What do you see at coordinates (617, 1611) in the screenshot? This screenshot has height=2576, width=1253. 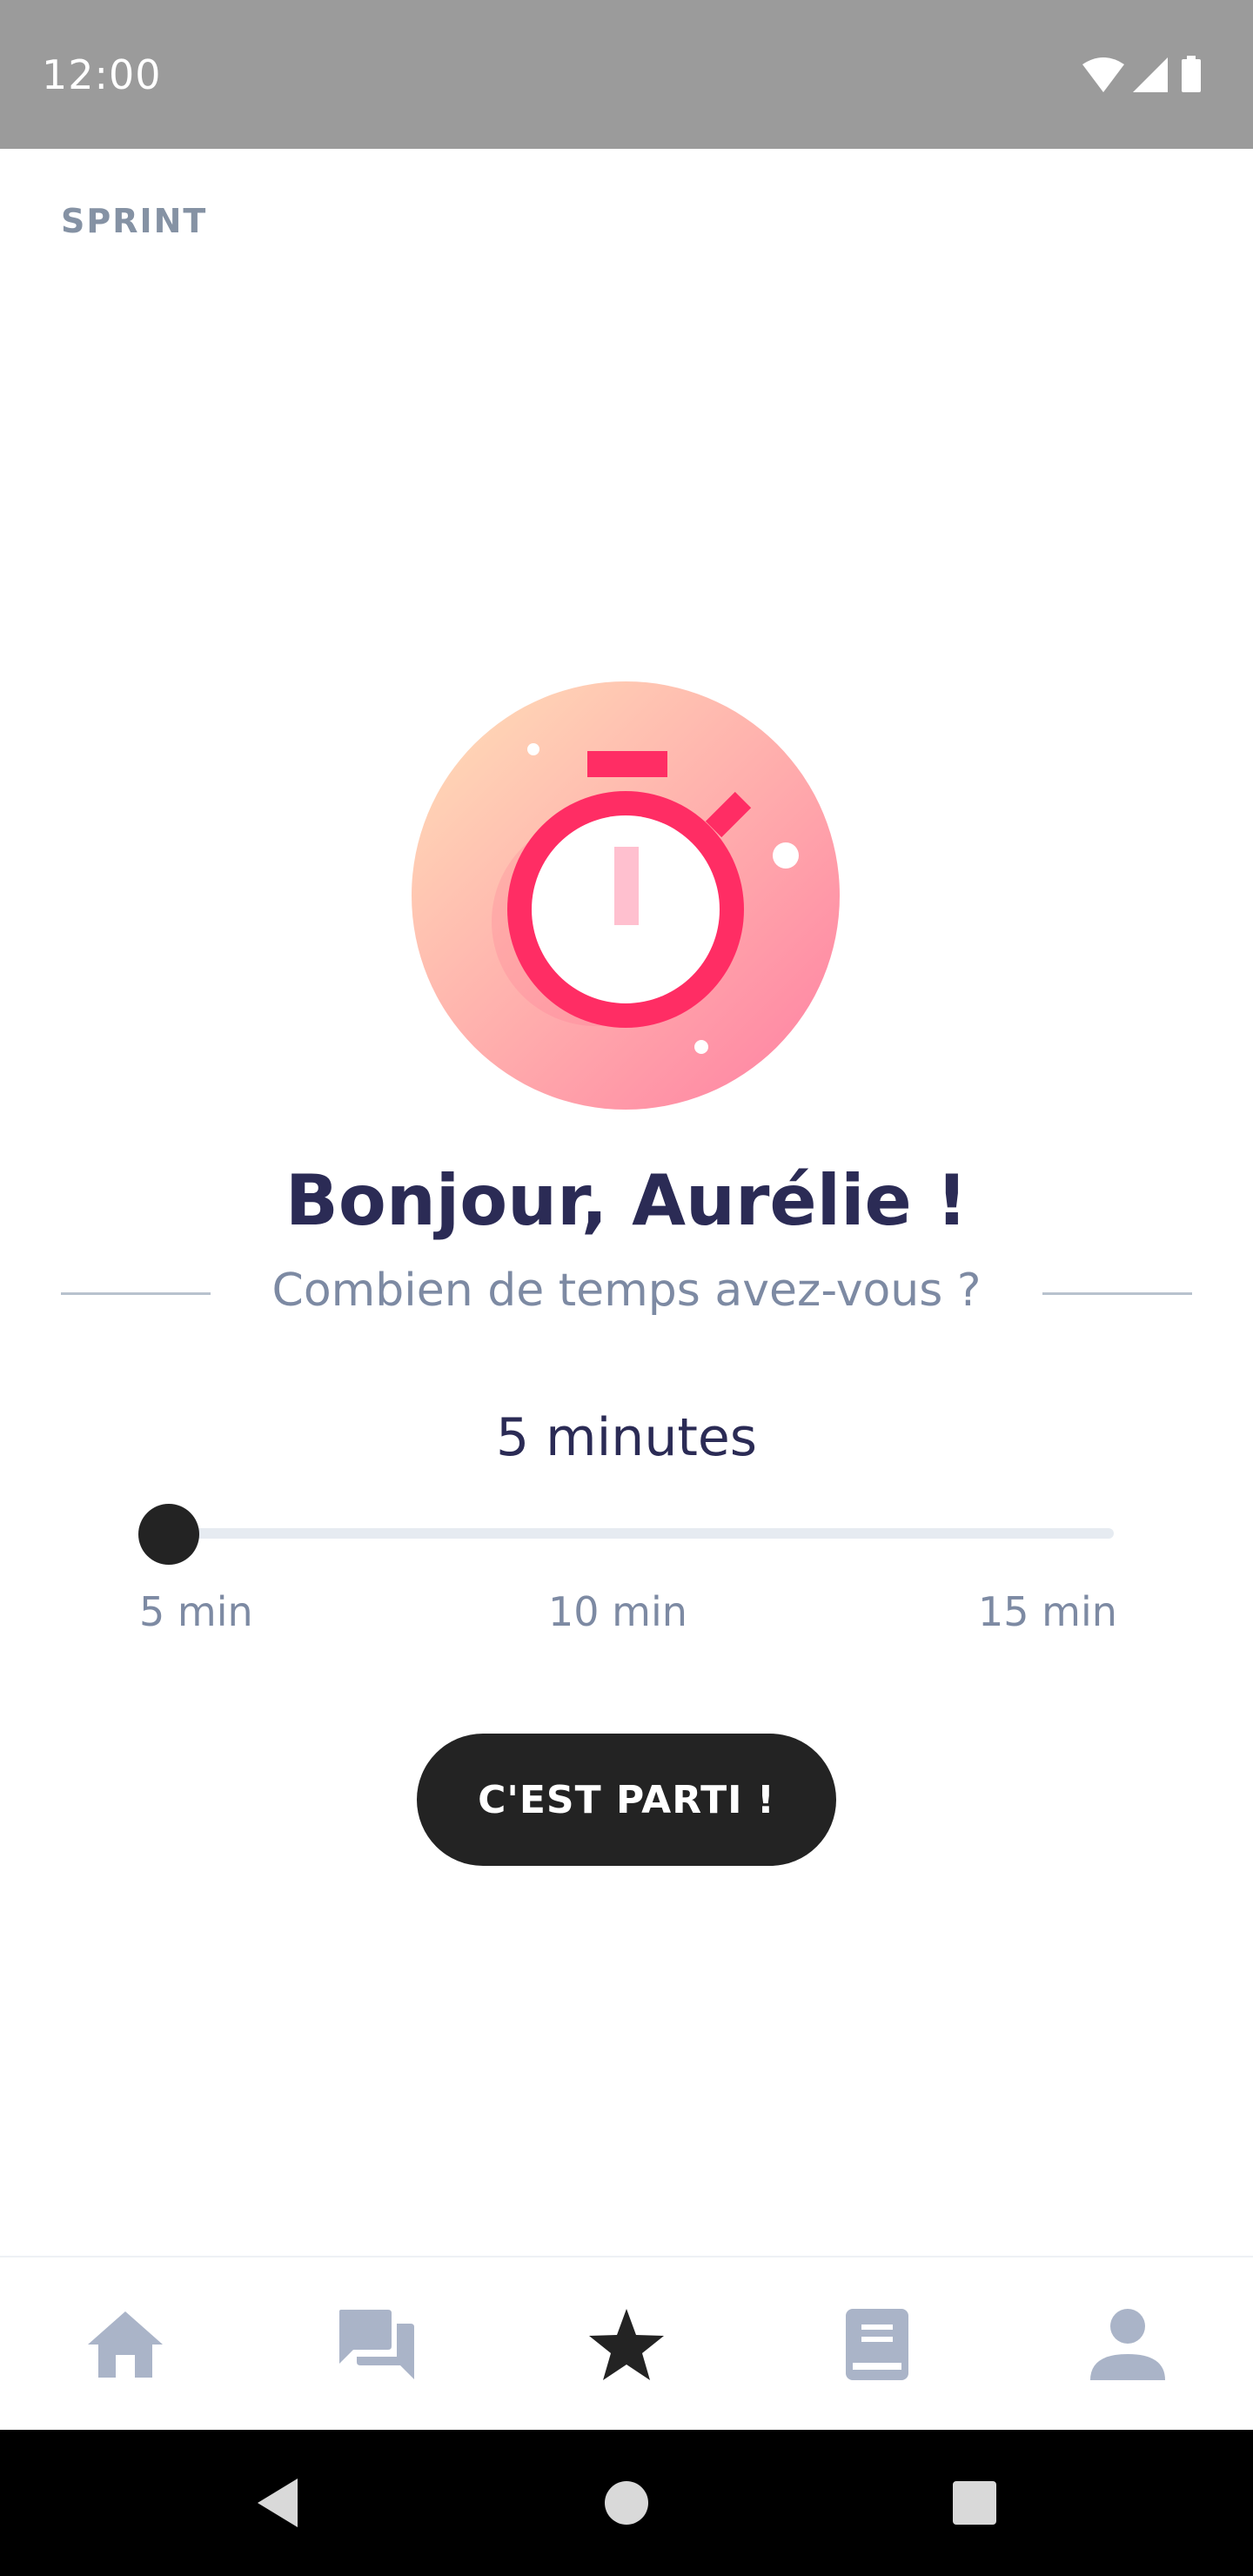 I see `slider-tick-label: 10 min` at bounding box center [617, 1611].